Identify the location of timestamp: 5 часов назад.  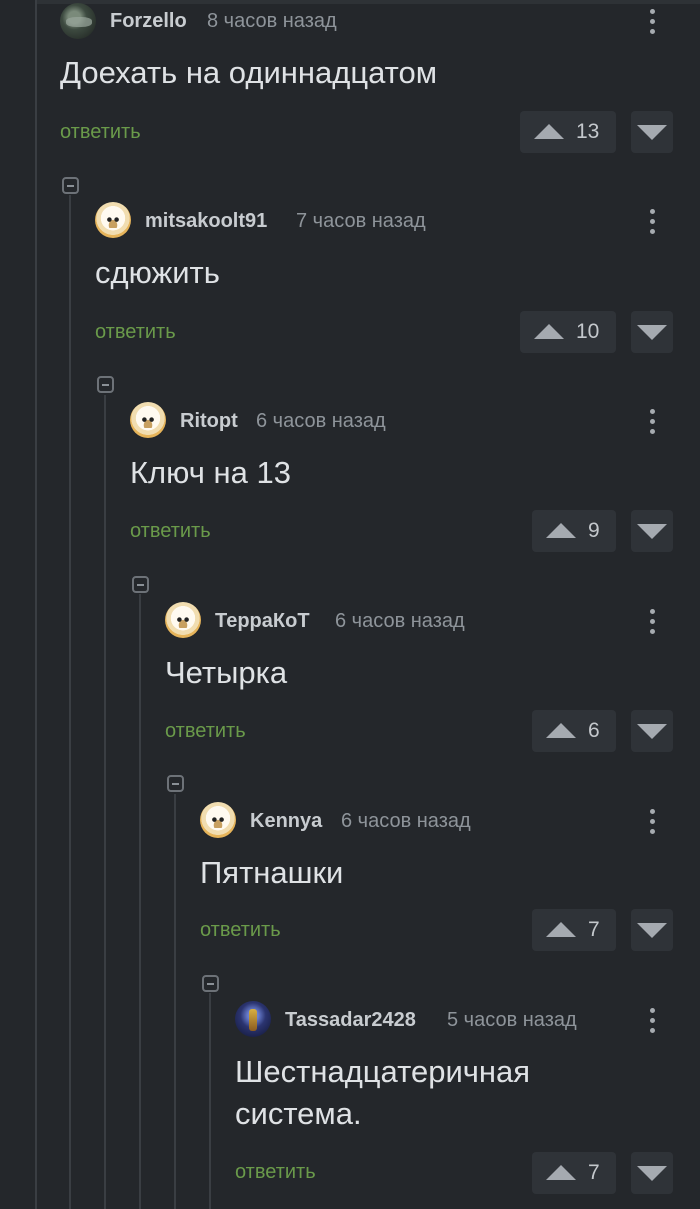
(512, 1020).